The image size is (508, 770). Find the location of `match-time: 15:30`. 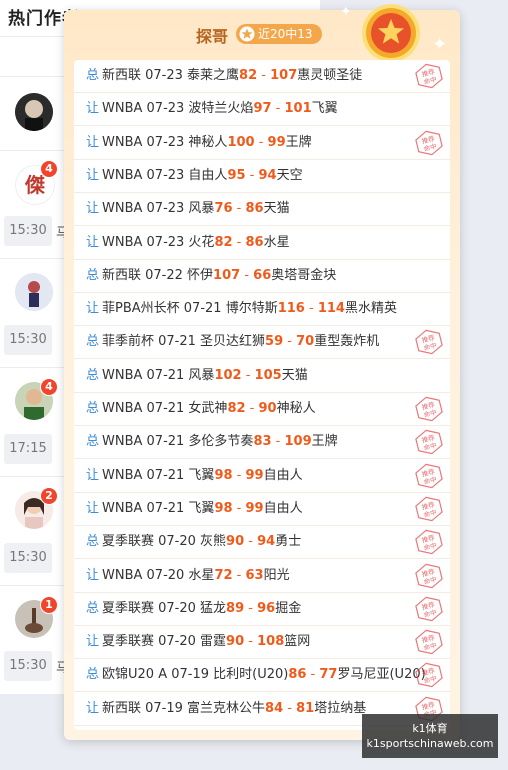

match-time: 15:30 is located at coordinates (28, 666).